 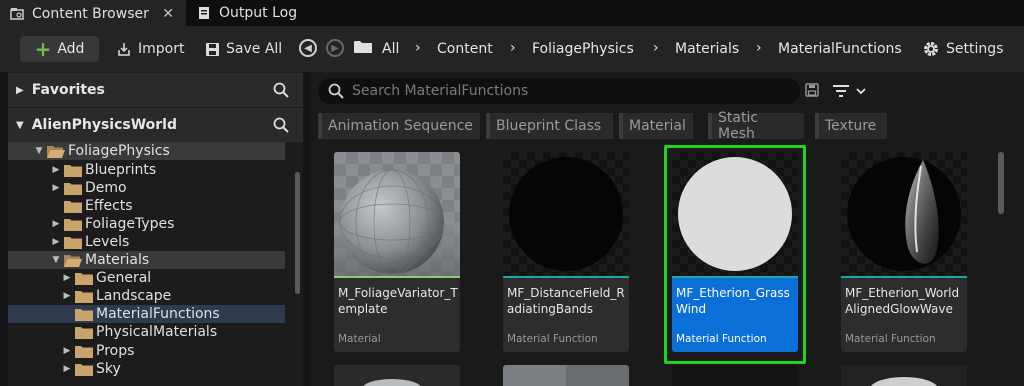 I want to click on filter-chip-animation-sequence: Animation Sequence, so click(x=399, y=126).